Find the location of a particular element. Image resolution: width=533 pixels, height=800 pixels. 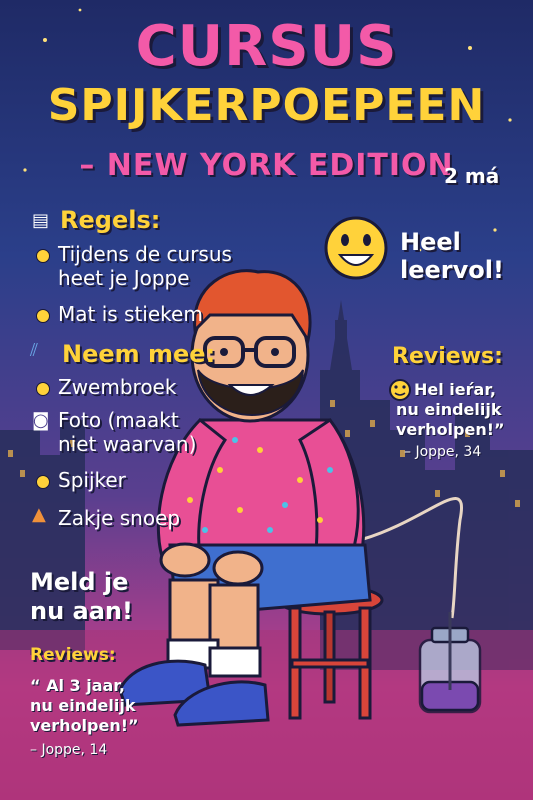

reviews-right-author: – Joppe, 34 is located at coordinates (443, 452).